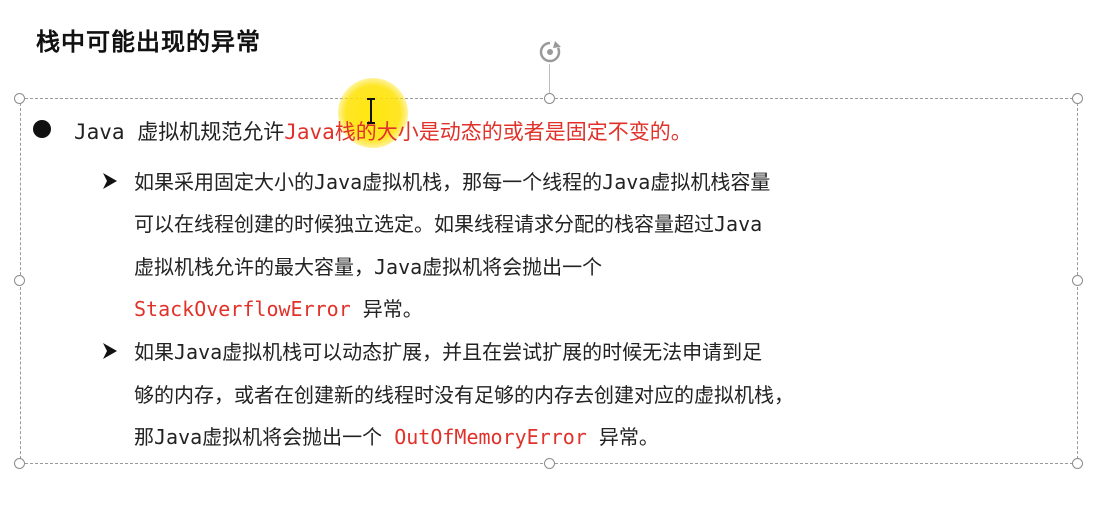  Describe the element at coordinates (42, 129) in the screenshot. I see `bullet-dot-icon` at that location.